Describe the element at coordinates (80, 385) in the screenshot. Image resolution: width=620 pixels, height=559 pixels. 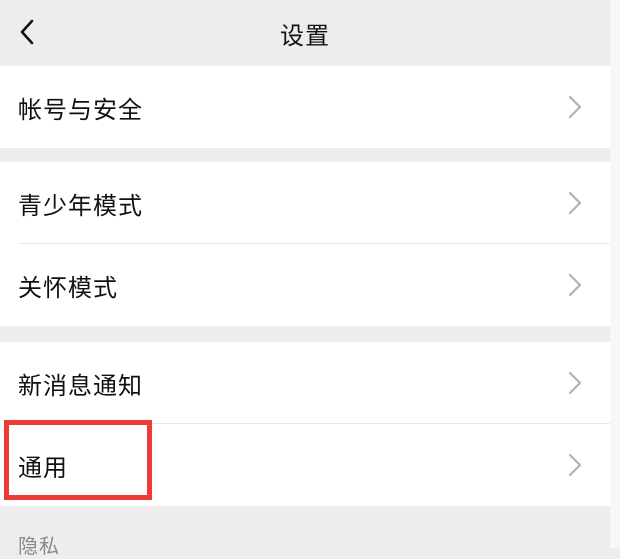
I see `settings-item-label: 新消息通知` at that location.